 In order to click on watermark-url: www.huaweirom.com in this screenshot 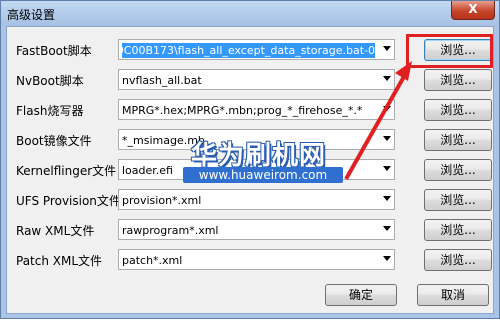, I will do `click(263, 175)`.